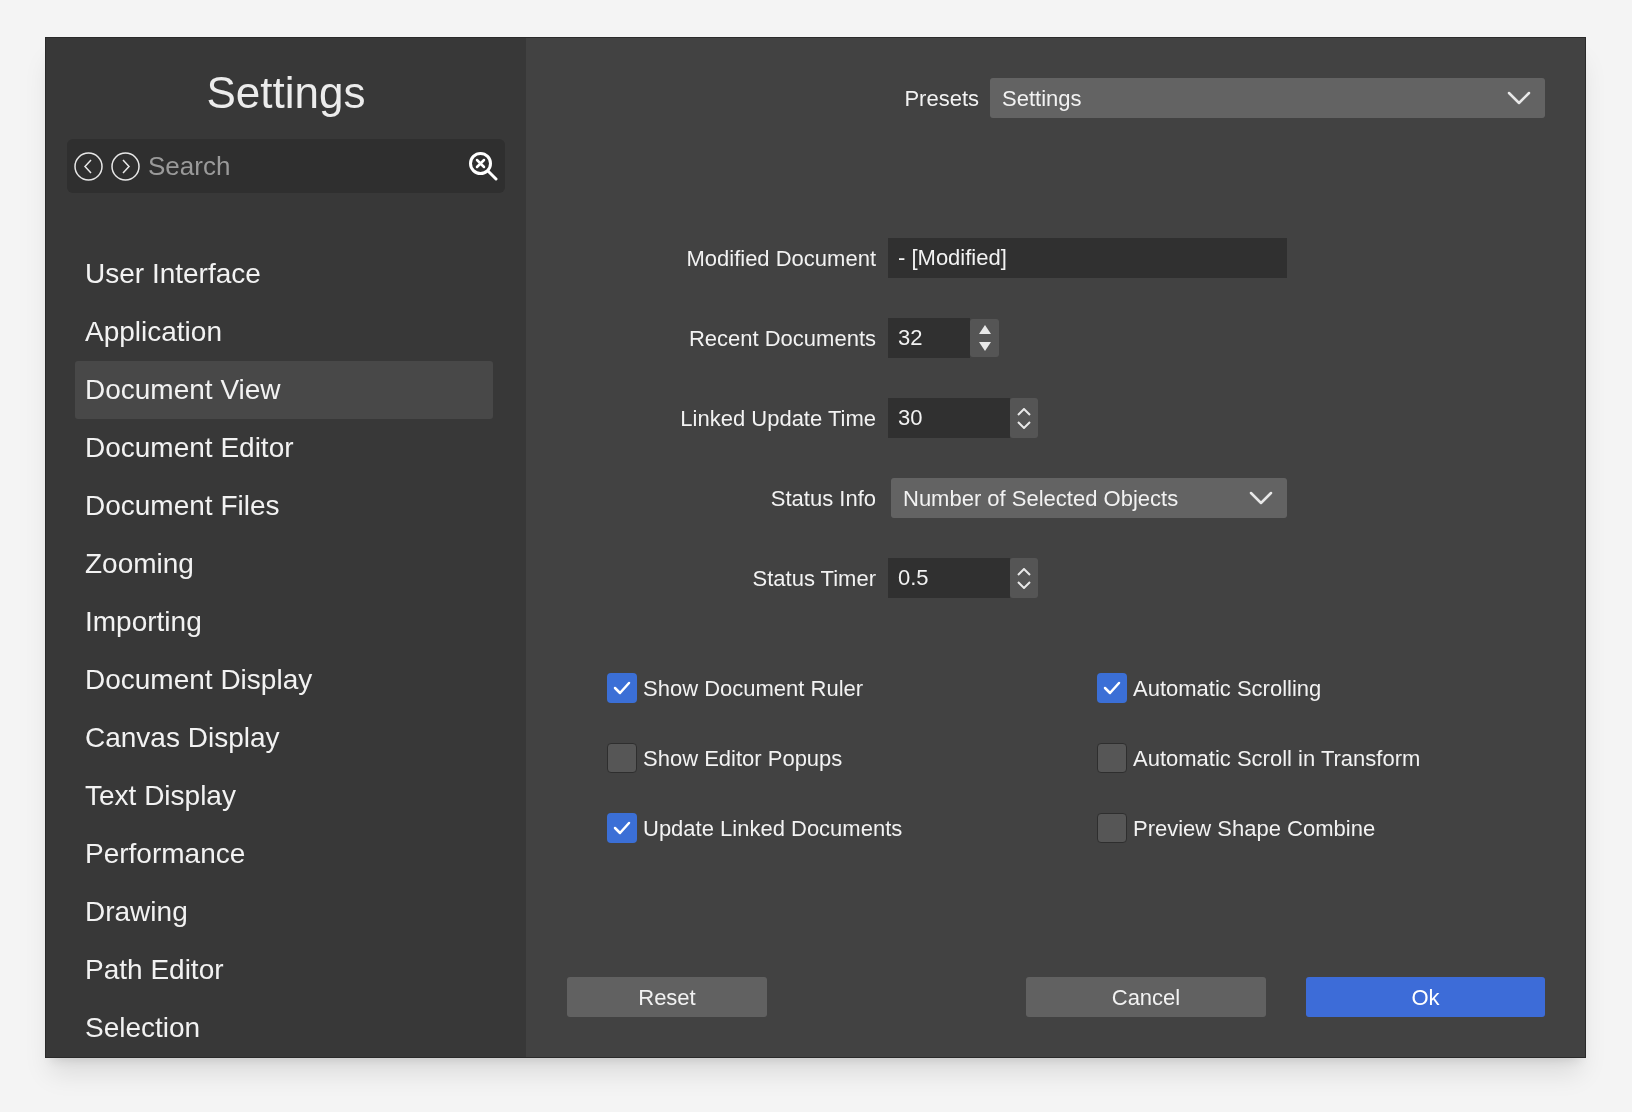 The height and width of the screenshot is (1112, 1632). Describe the element at coordinates (284, 738) in the screenshot. I see `sidebar-item: Canvas Display` at that location.